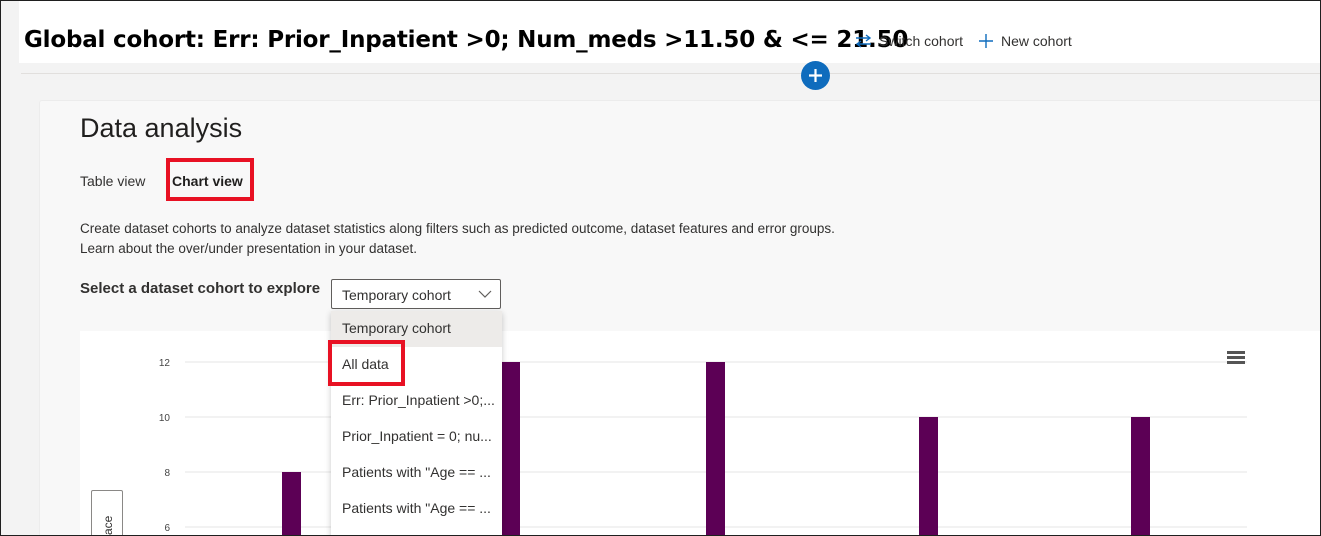  I want to click on add-section-button, so click(815, 75).